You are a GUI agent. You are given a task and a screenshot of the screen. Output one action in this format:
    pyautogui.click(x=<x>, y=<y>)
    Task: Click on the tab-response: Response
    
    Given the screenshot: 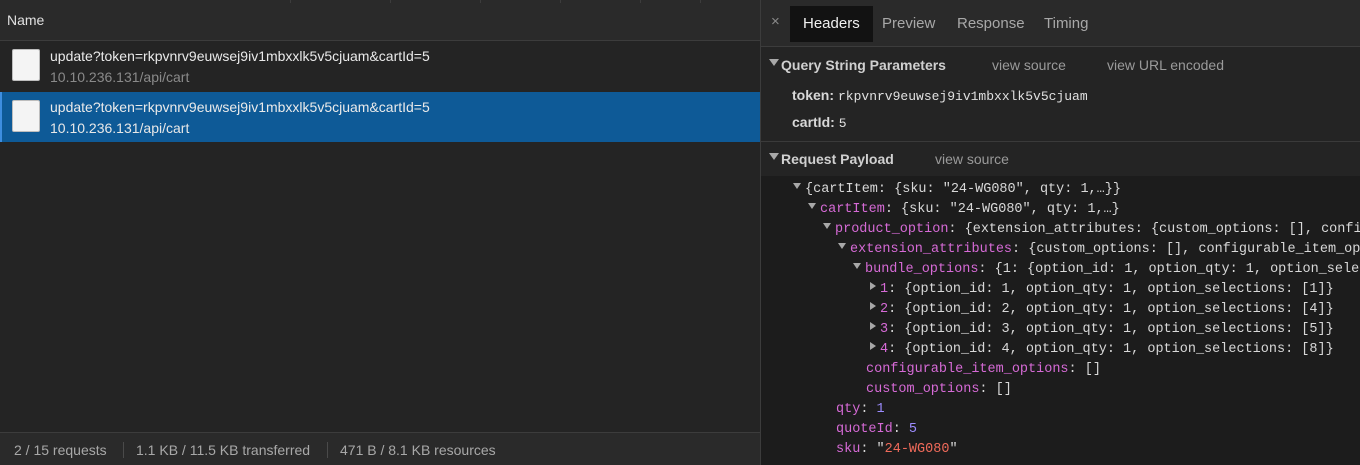 What is the action you would take?
    pyautogui.click(x=991, y=24)
    